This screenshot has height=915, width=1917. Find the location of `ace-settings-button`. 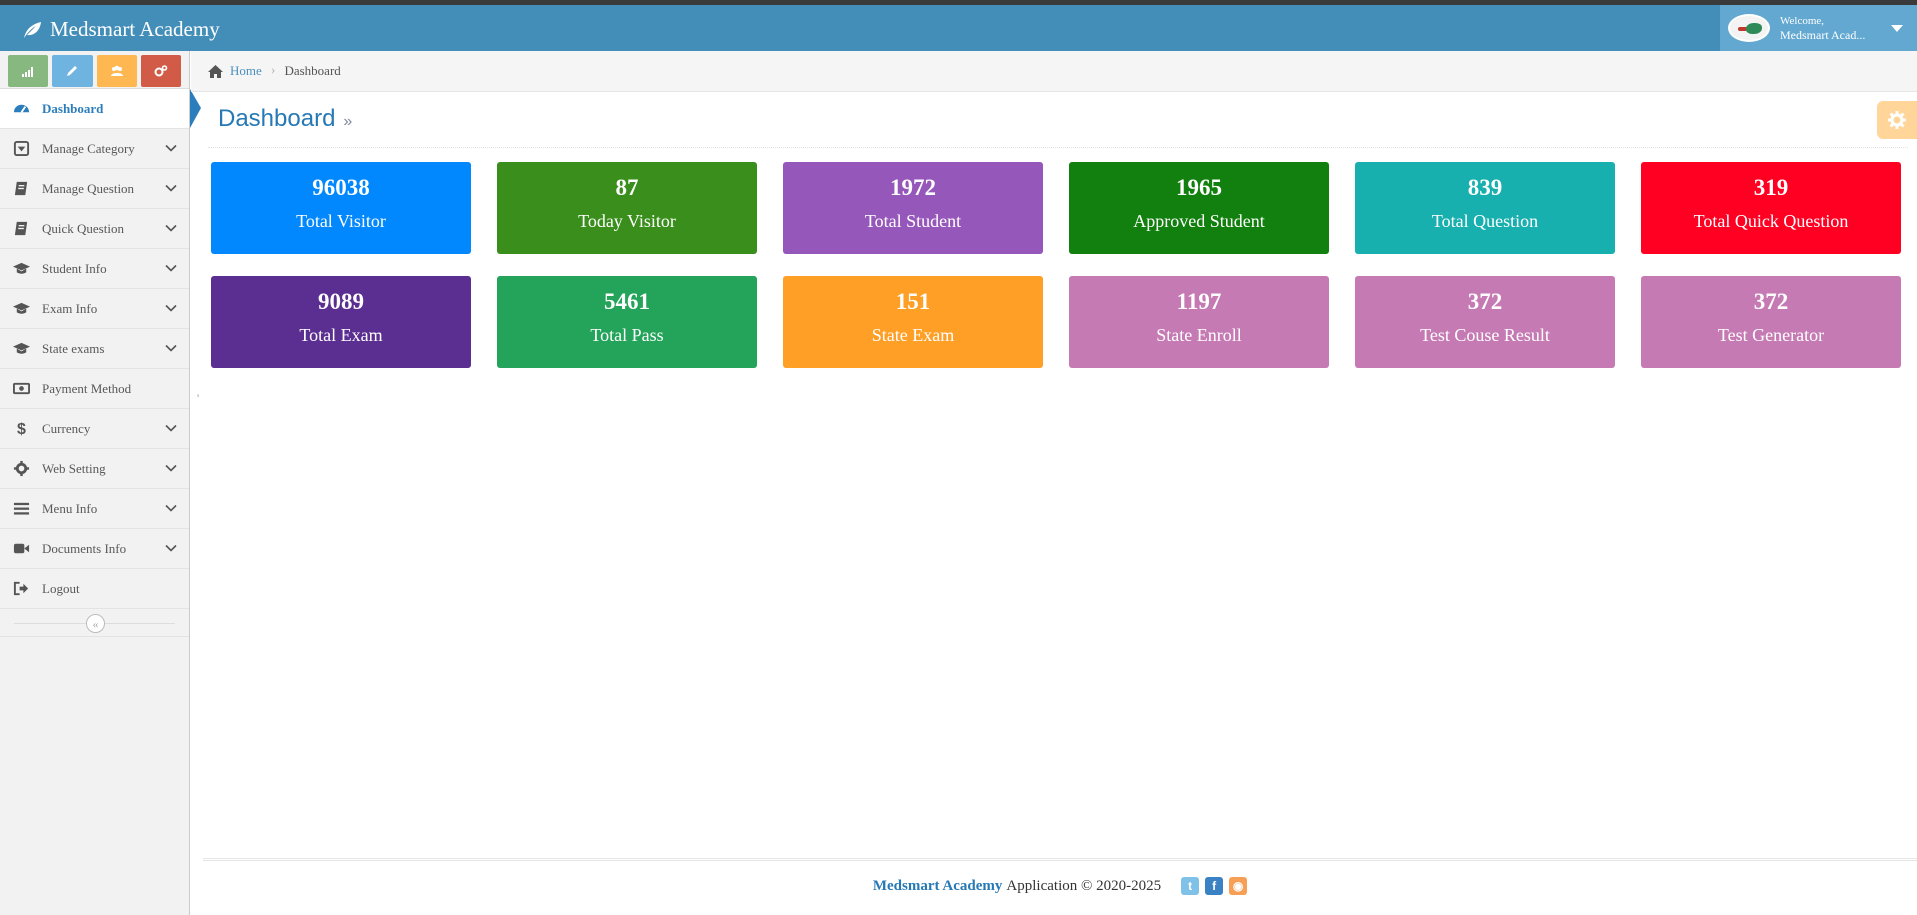

ace-settings-button is located at coordinates (1897, 120).